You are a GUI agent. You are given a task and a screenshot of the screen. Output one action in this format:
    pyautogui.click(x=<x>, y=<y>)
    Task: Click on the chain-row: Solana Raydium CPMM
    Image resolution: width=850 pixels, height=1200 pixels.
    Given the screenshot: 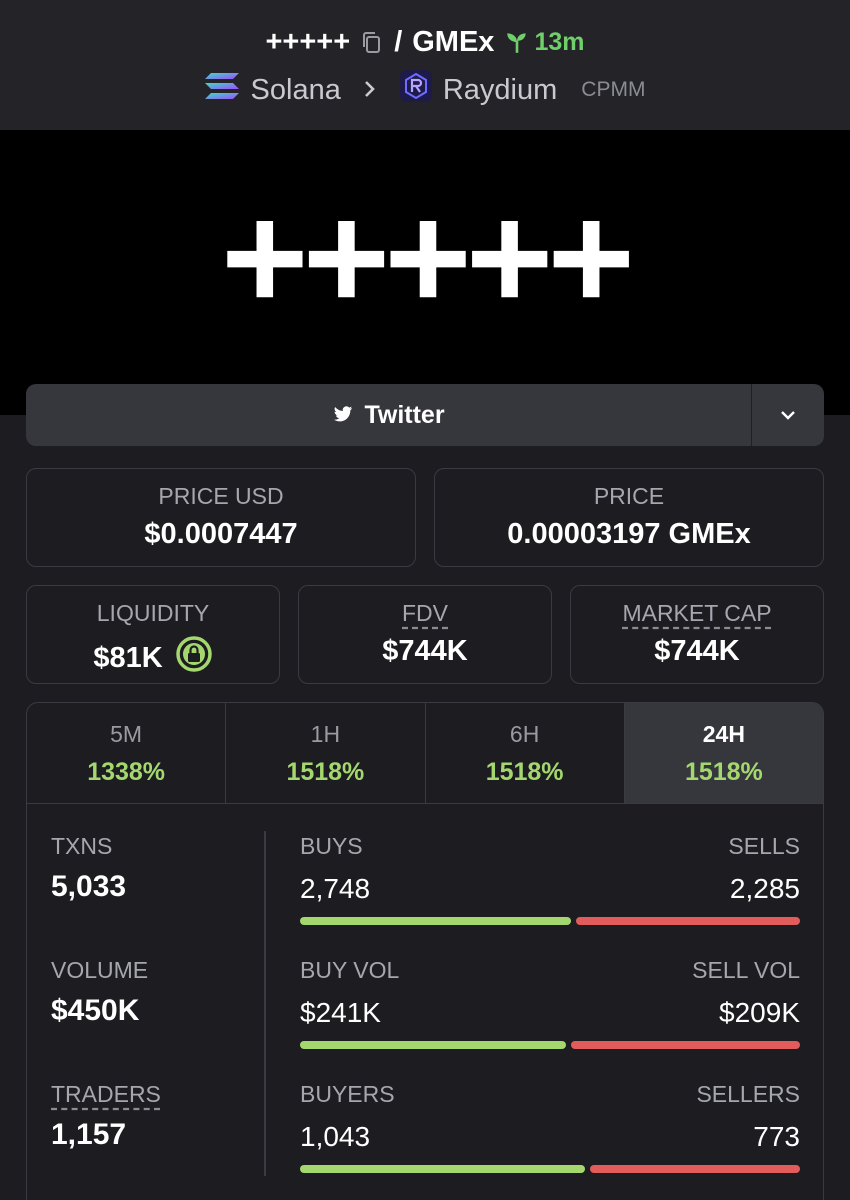 What is the action you would take?
    pyautogui.click(x=425, y=90)
    